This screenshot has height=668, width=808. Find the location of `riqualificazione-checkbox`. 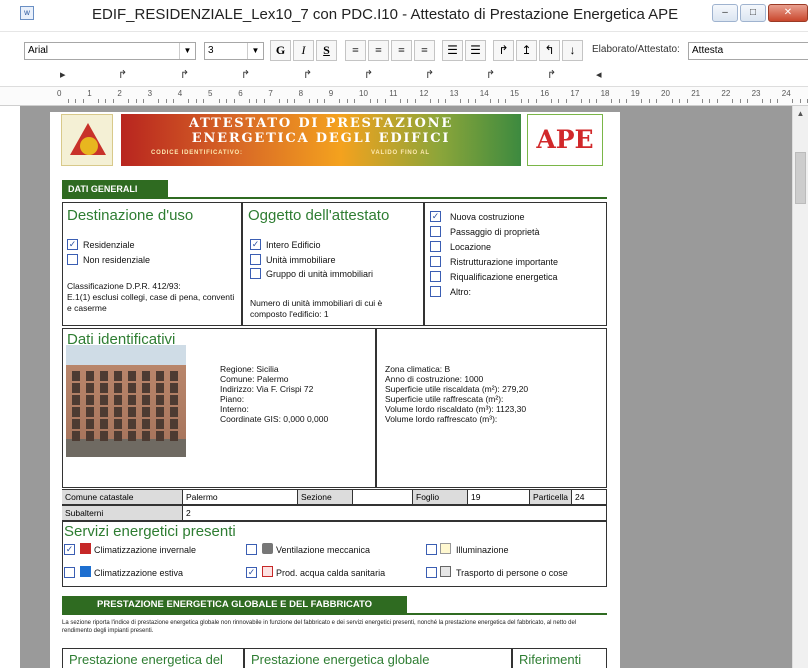

riqualificazione-checkbox is located at coordinates (435, 276).